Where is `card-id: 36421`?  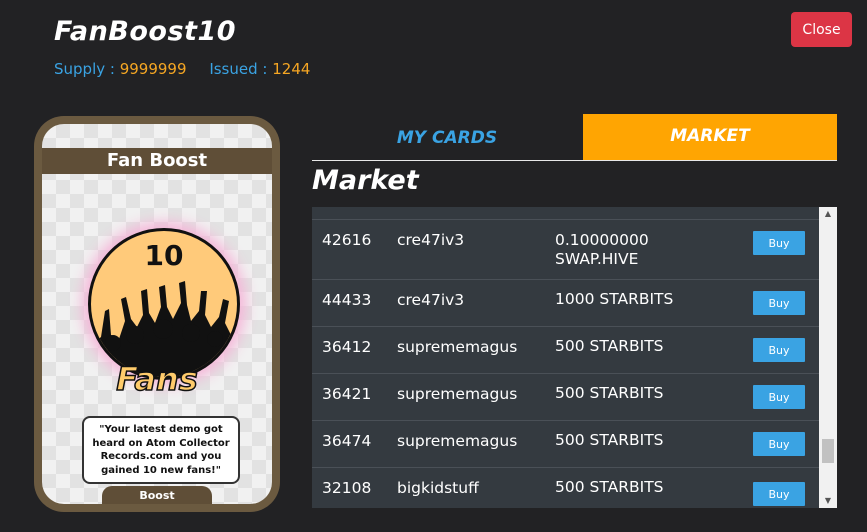 card-id: 36421 is located at coordinates (347, 394).